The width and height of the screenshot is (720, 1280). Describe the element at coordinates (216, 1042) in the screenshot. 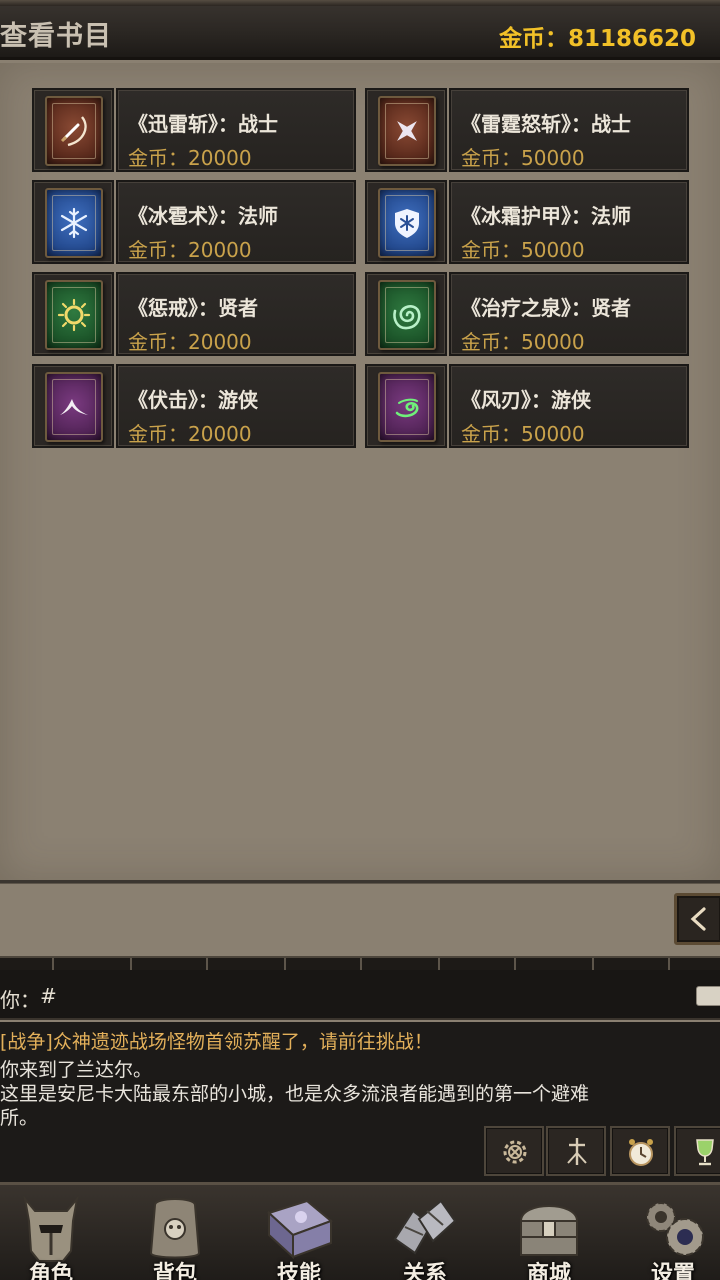

I see `log-line: [战争]众神遗迹战场怪物首领苏醒了，请前往挑战！` at that location.